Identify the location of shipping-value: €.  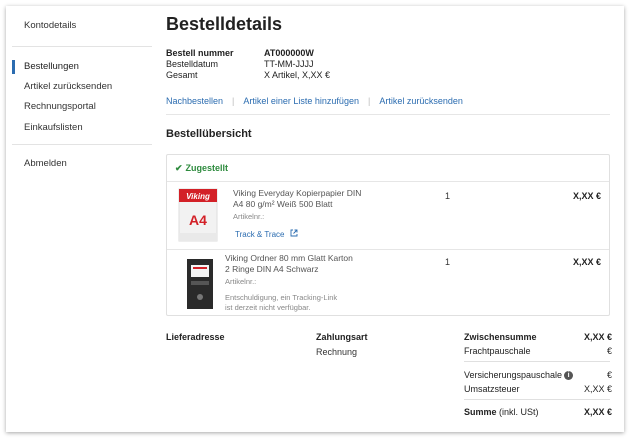
(609, 351).